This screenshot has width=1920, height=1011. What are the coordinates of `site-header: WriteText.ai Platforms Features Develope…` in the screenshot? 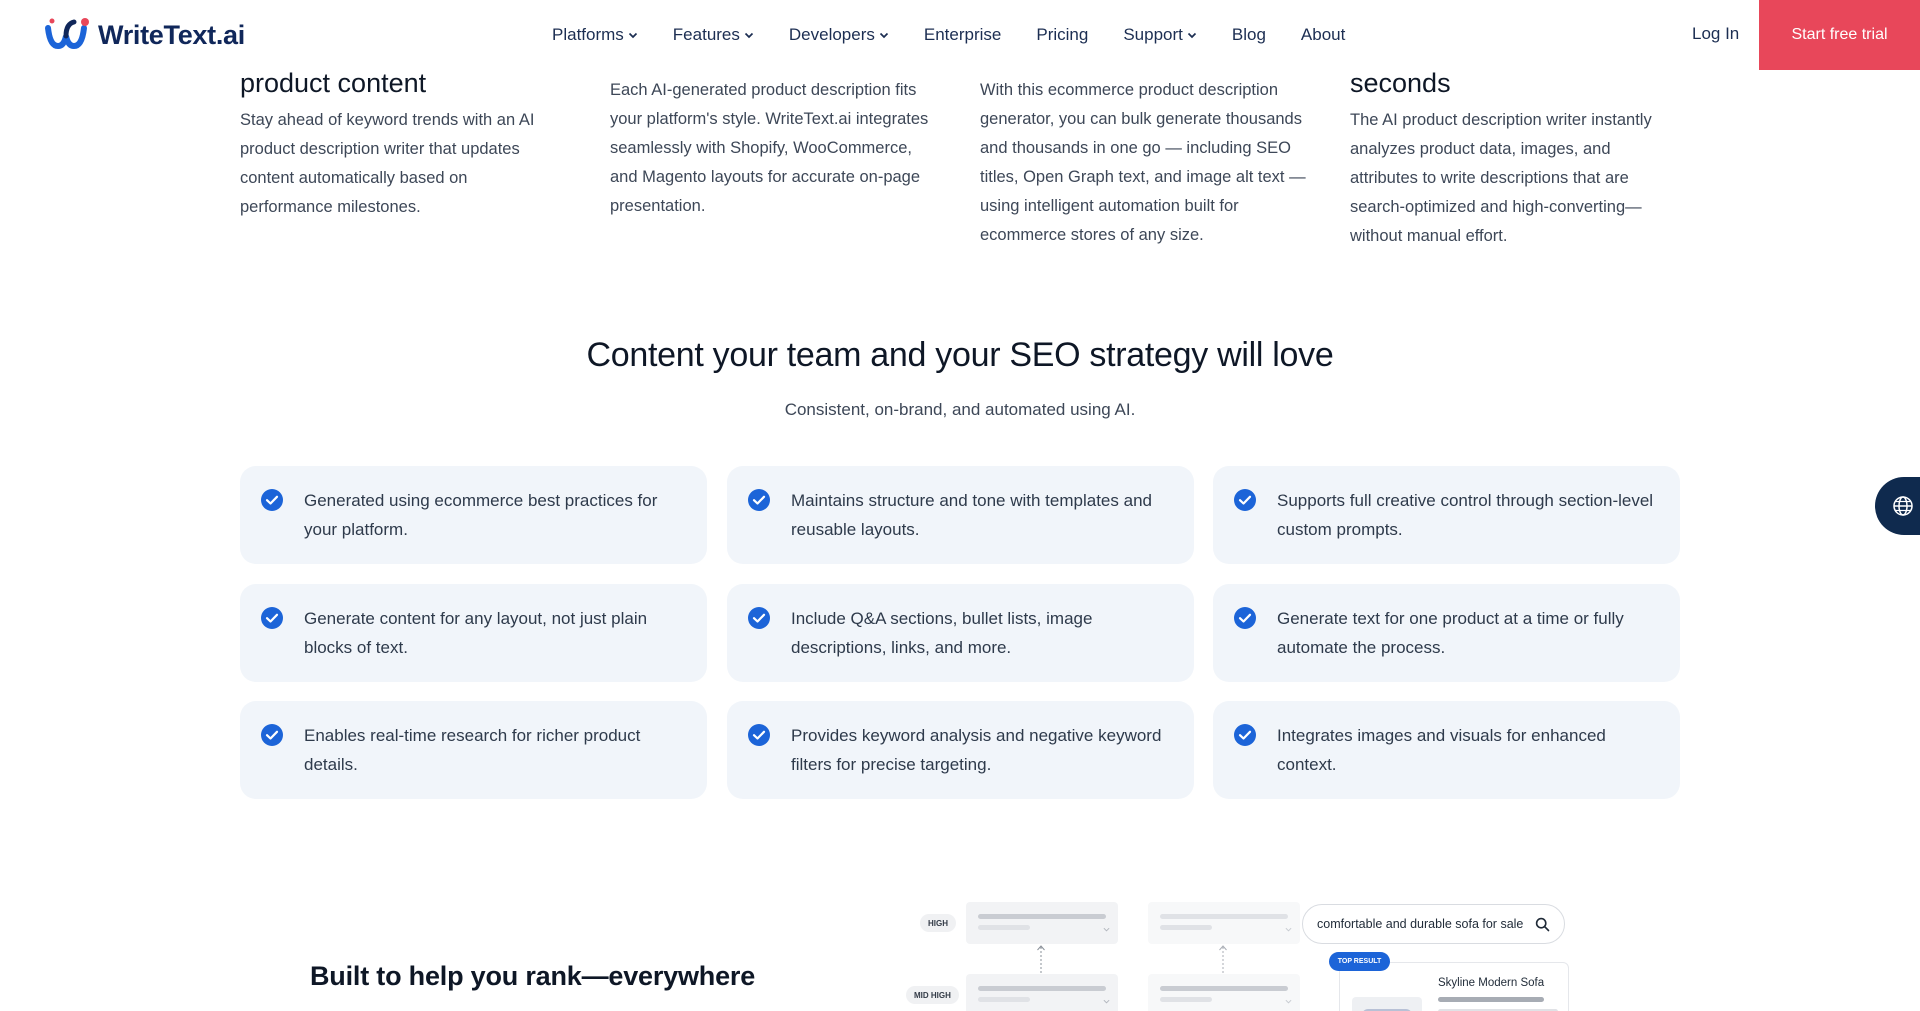 It's located at (960, 35).